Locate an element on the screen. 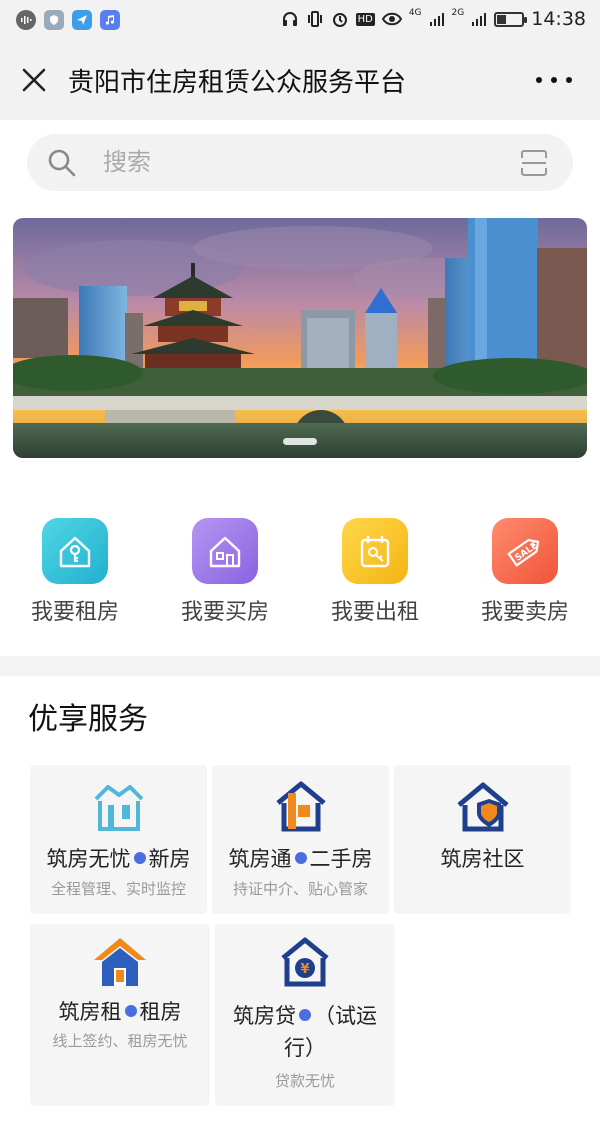 The image size is (600, 1124). service-subtitle: 全程管理、实时监控 is located at coordinates (118, 889).